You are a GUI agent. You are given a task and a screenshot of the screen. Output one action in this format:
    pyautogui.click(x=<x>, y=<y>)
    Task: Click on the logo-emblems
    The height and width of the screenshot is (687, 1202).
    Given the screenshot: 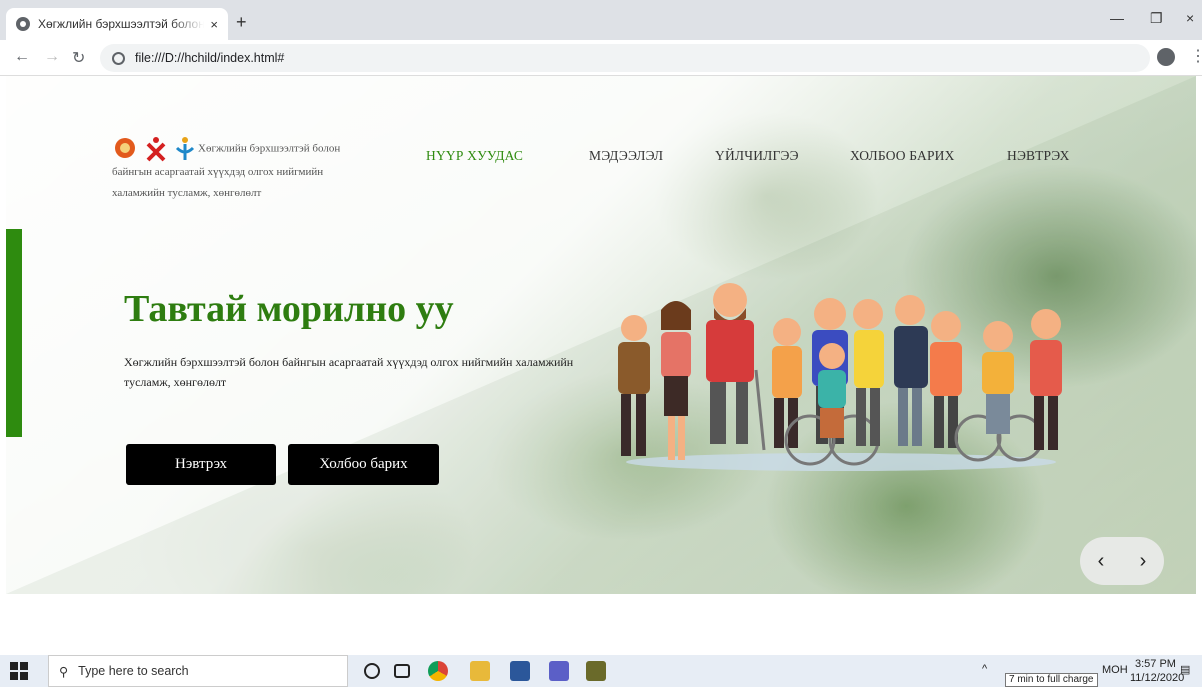 What is the action you would take?
    pyautogui.click(x=154, y=149)
    